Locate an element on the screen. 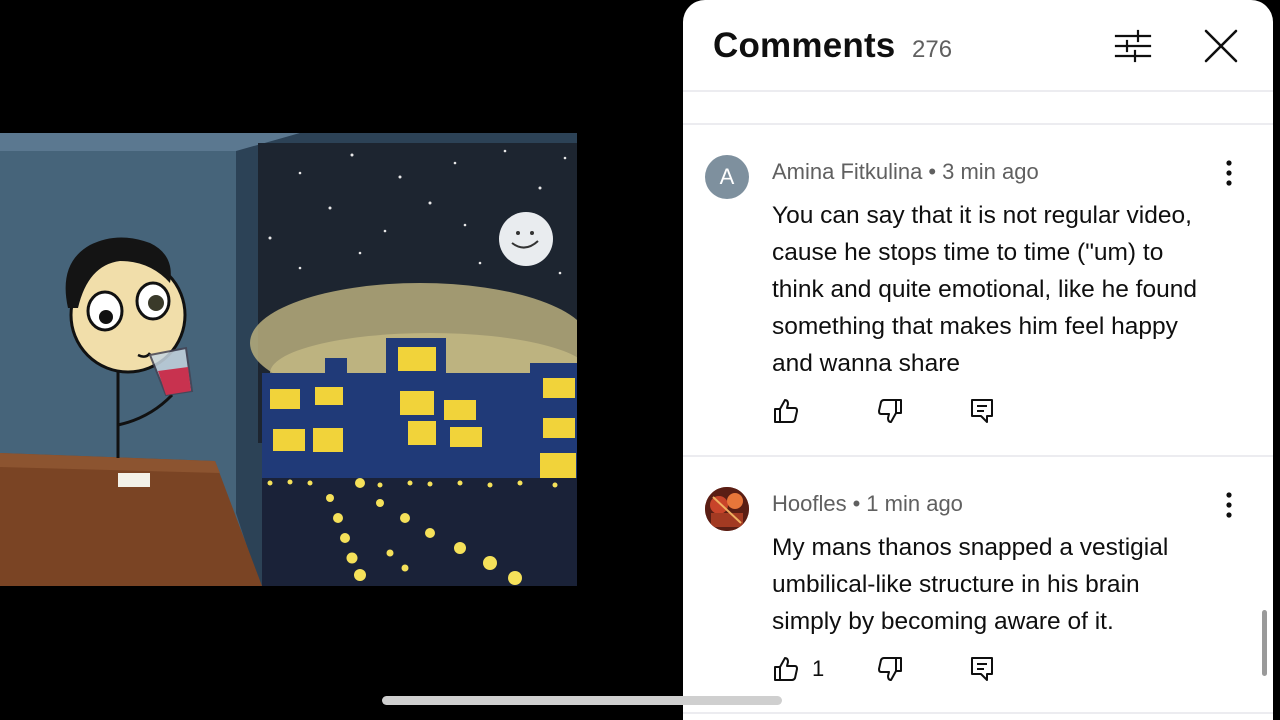  comment-text-line: and wanna share is located at coordinates (866, 363).